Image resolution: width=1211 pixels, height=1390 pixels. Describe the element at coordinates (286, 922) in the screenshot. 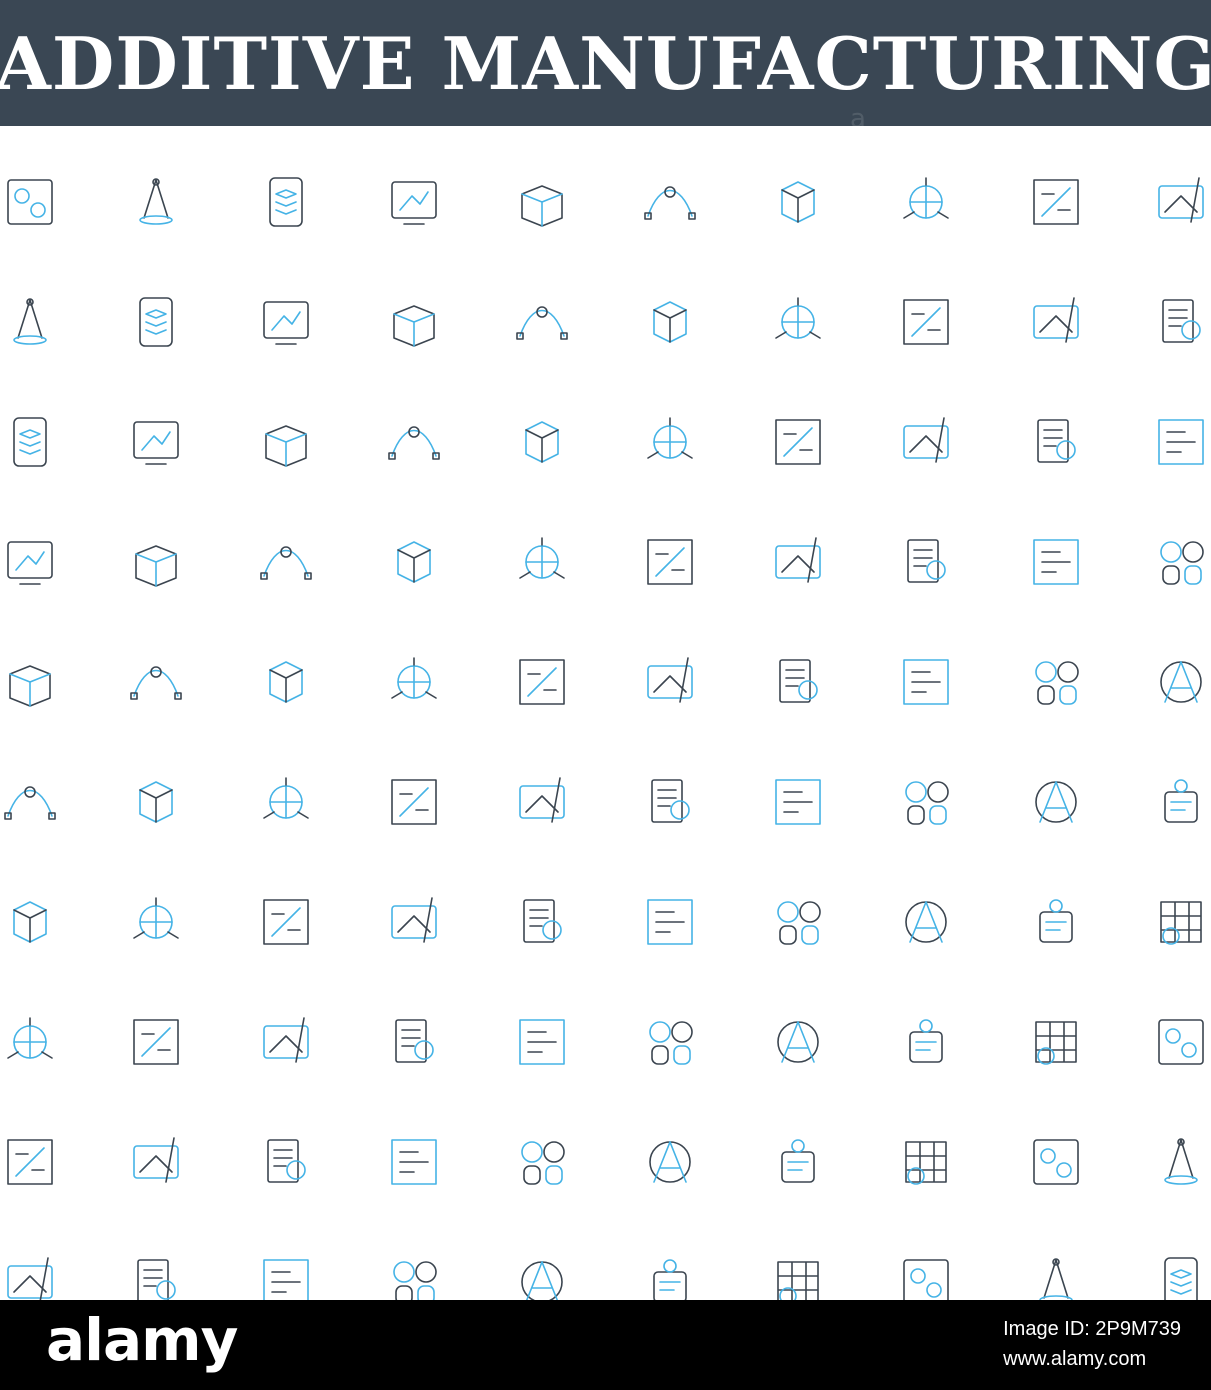

I see `robot-arm-small-icon` at that location.